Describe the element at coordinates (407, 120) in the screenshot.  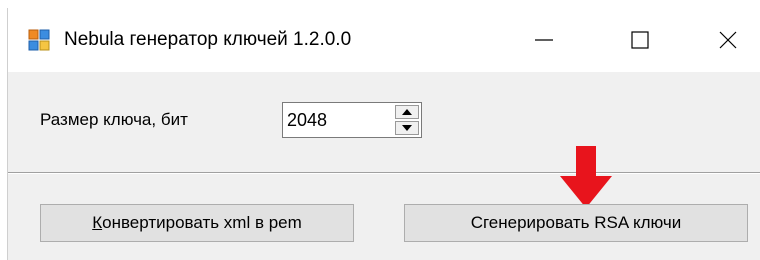
I see `spinner-buttons` at that location.